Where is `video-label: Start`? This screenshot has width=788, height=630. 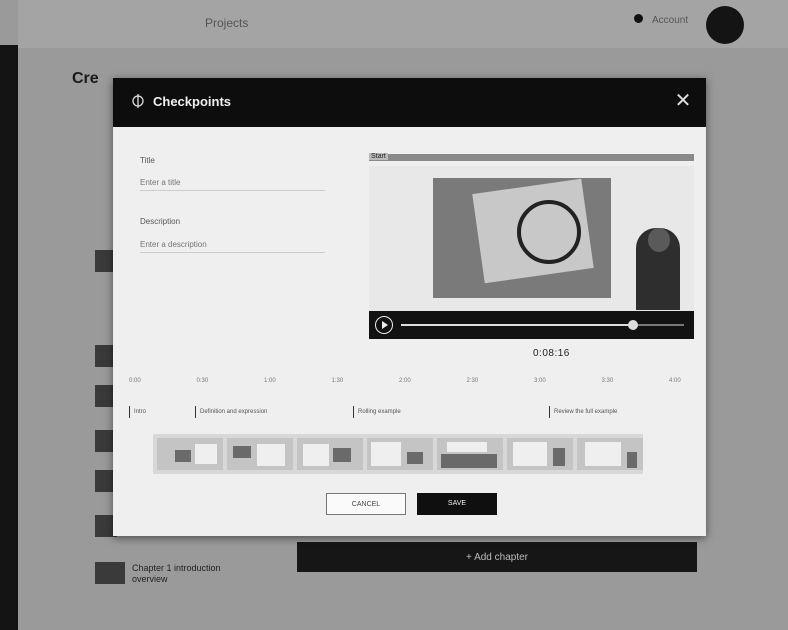
video-label: Start is located at coordinates (378, 156).